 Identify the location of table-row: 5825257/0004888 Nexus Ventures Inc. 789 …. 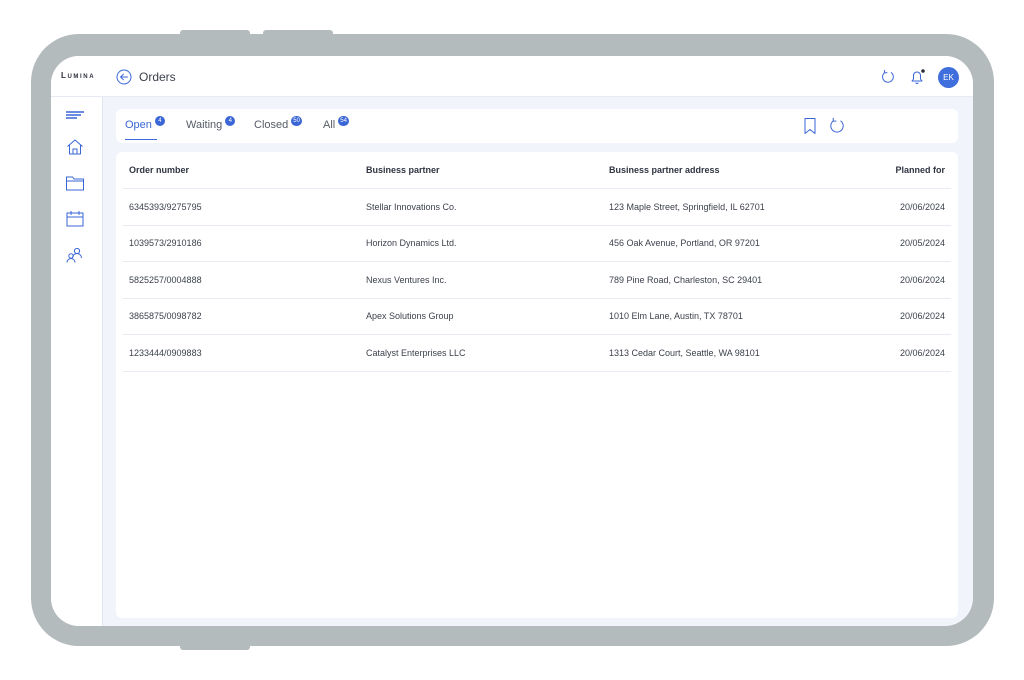
(537, 280).